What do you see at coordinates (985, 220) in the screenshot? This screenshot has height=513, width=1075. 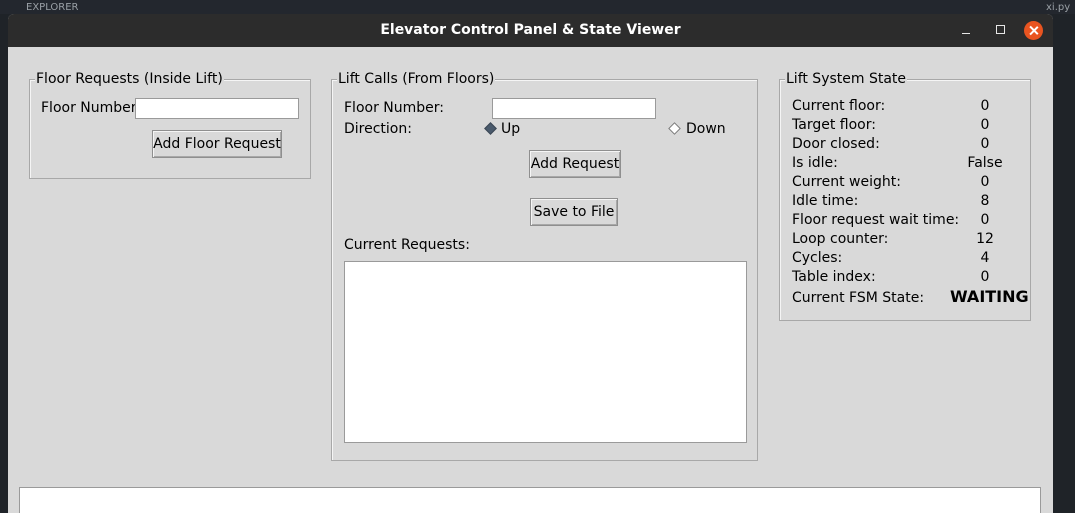 I see `state-value-wait-time: 0` at bounding box center [985, 220].